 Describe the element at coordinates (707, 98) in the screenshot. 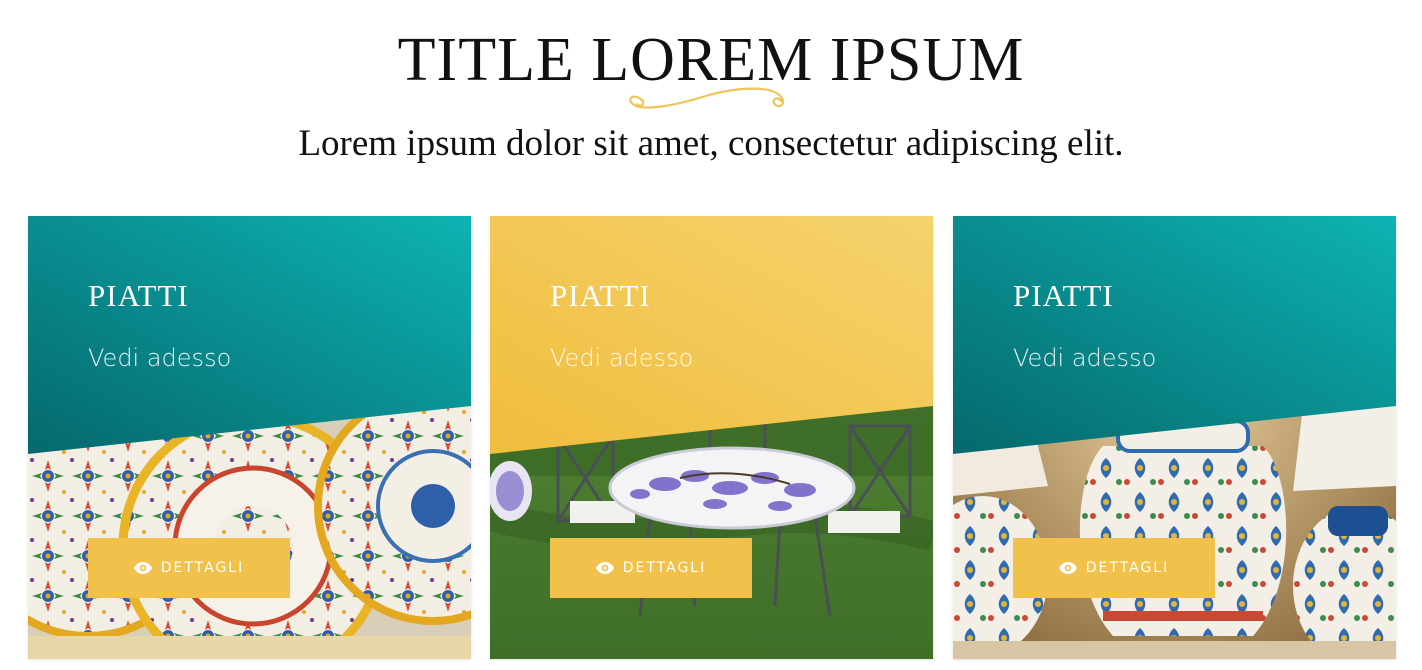

I see `flourish-divider-icon` at that location.